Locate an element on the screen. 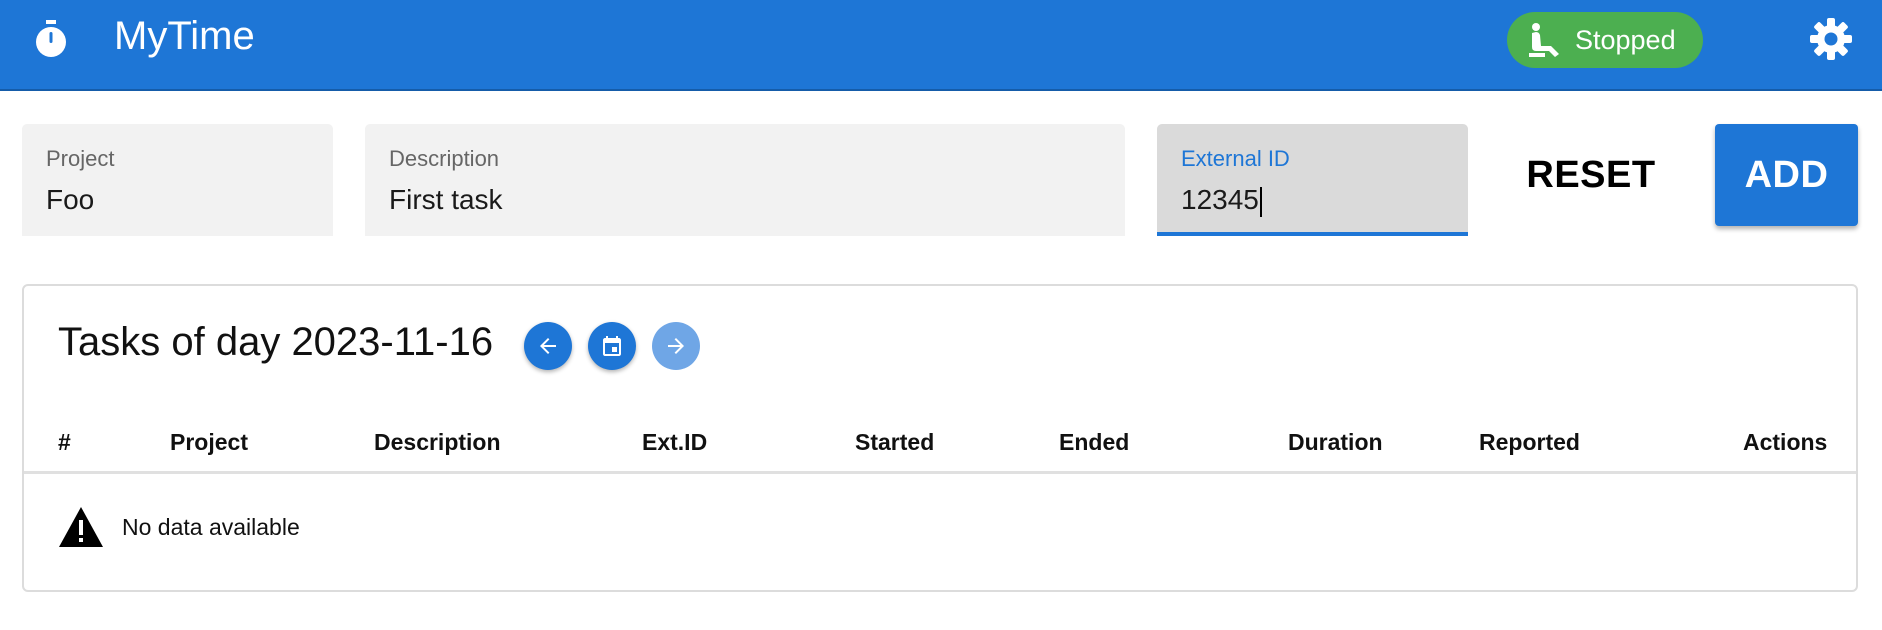 This screenshot has width=1882, height=630. gear-icon is located at coordinates (1831, 39).